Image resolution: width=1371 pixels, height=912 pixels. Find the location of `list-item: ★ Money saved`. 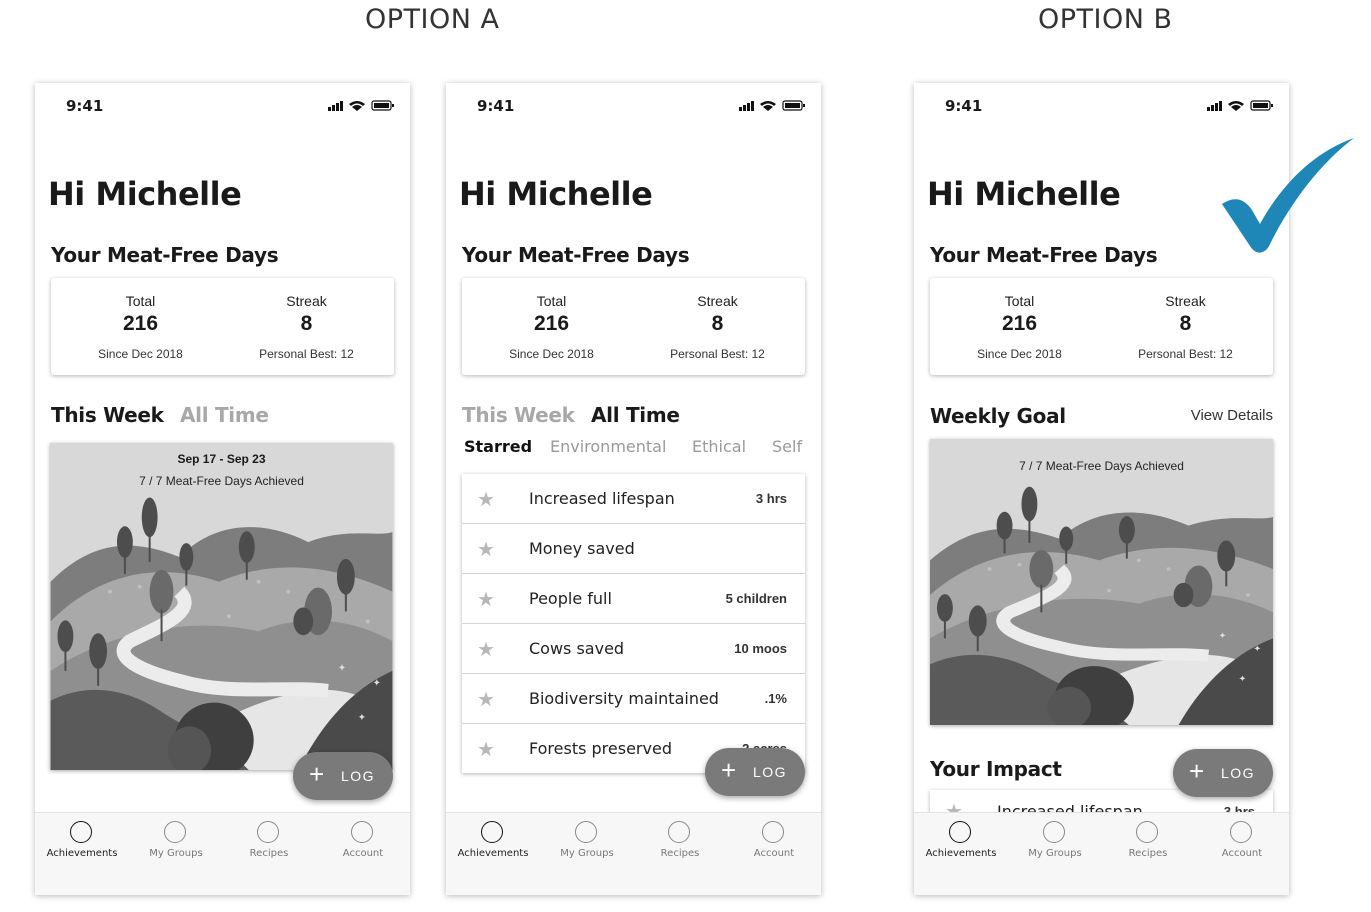

list-item: ★ Money saved is located at coordinates (633, 549).